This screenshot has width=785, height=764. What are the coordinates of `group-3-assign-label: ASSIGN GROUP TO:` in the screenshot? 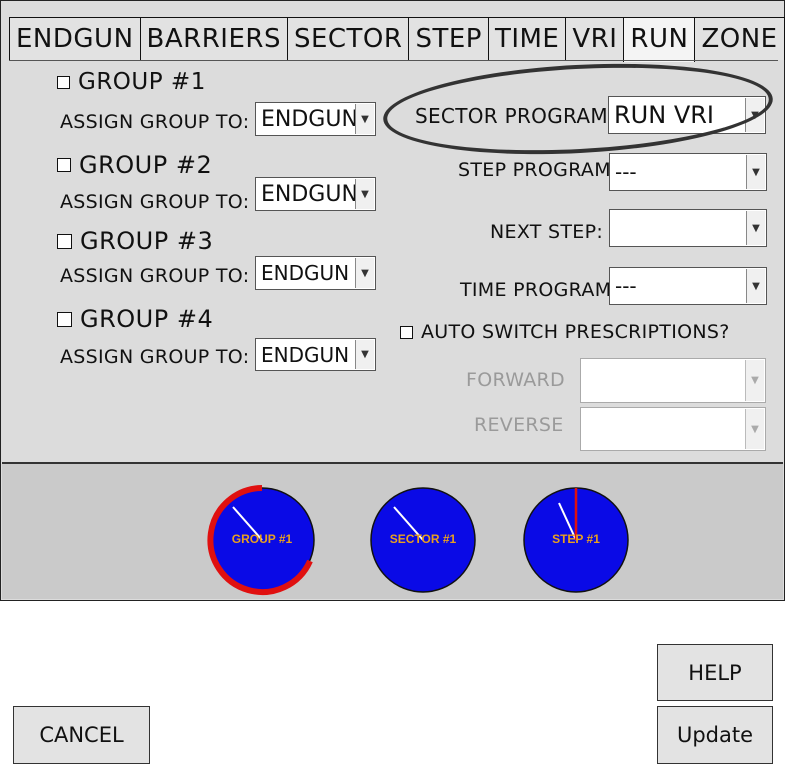 It's located at (155, 276).